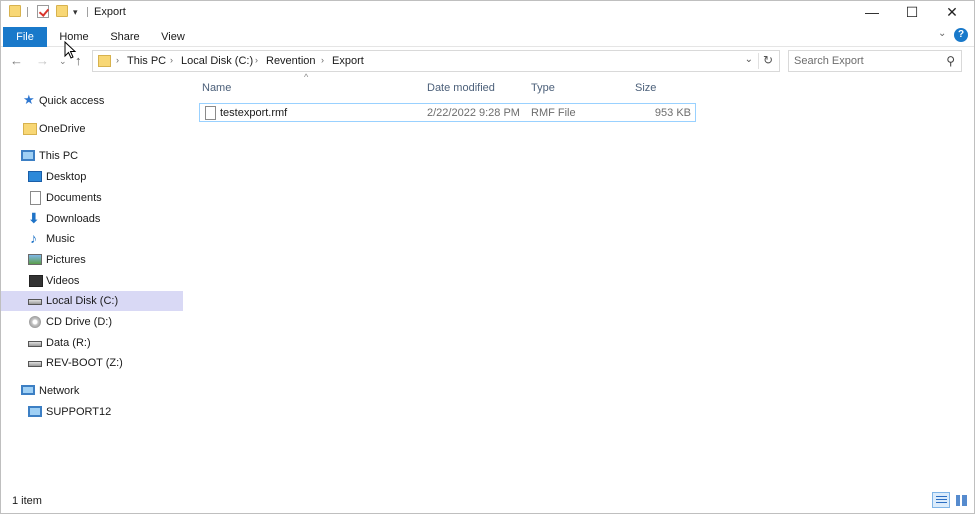 The width and height of the screenshot is (975, 514). I want to click on sidebar-item-local-disk-c: Local Disk (C:), so click(92, 301).